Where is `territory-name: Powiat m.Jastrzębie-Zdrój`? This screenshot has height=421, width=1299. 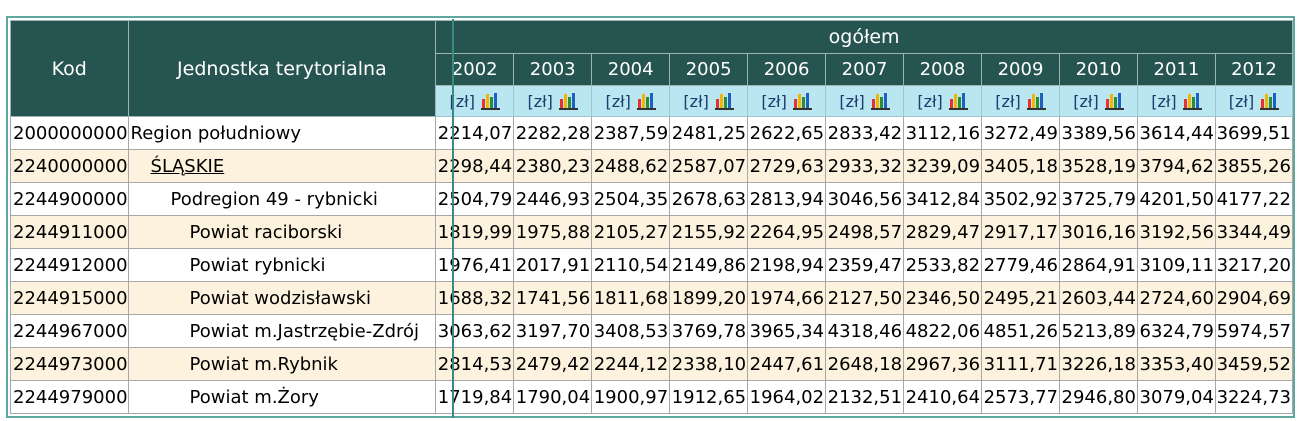 territory-name: Powiat m.Jastrzębie-Zdrój is located at coordinates (304, 331).